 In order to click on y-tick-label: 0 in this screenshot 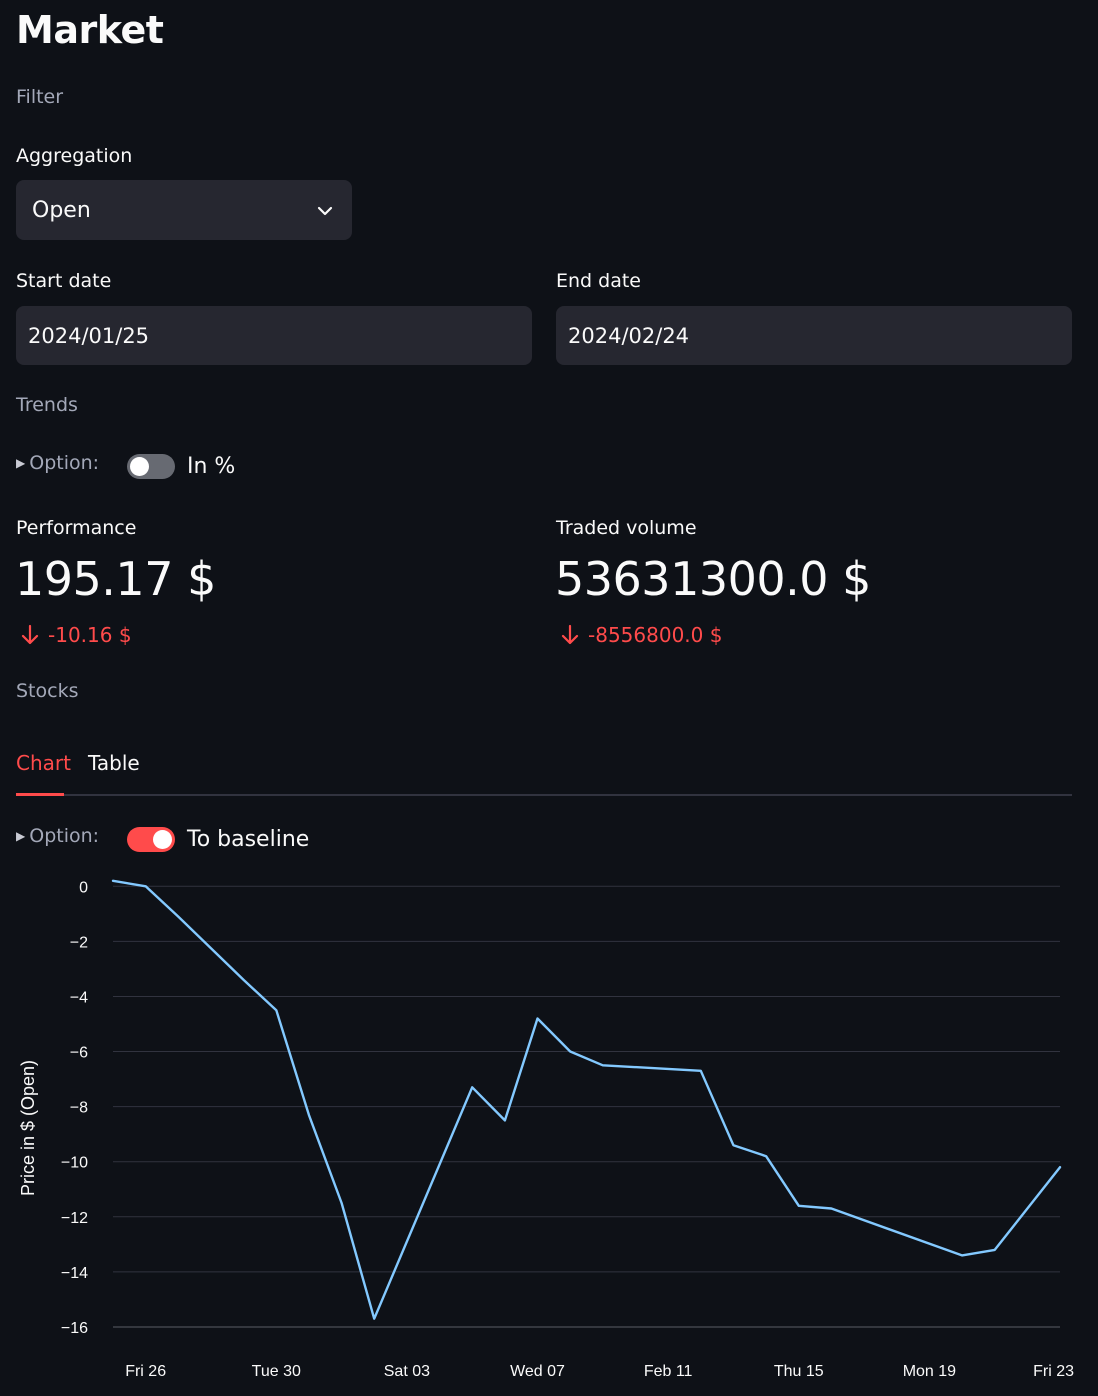, I will do `click(83, 887)`.